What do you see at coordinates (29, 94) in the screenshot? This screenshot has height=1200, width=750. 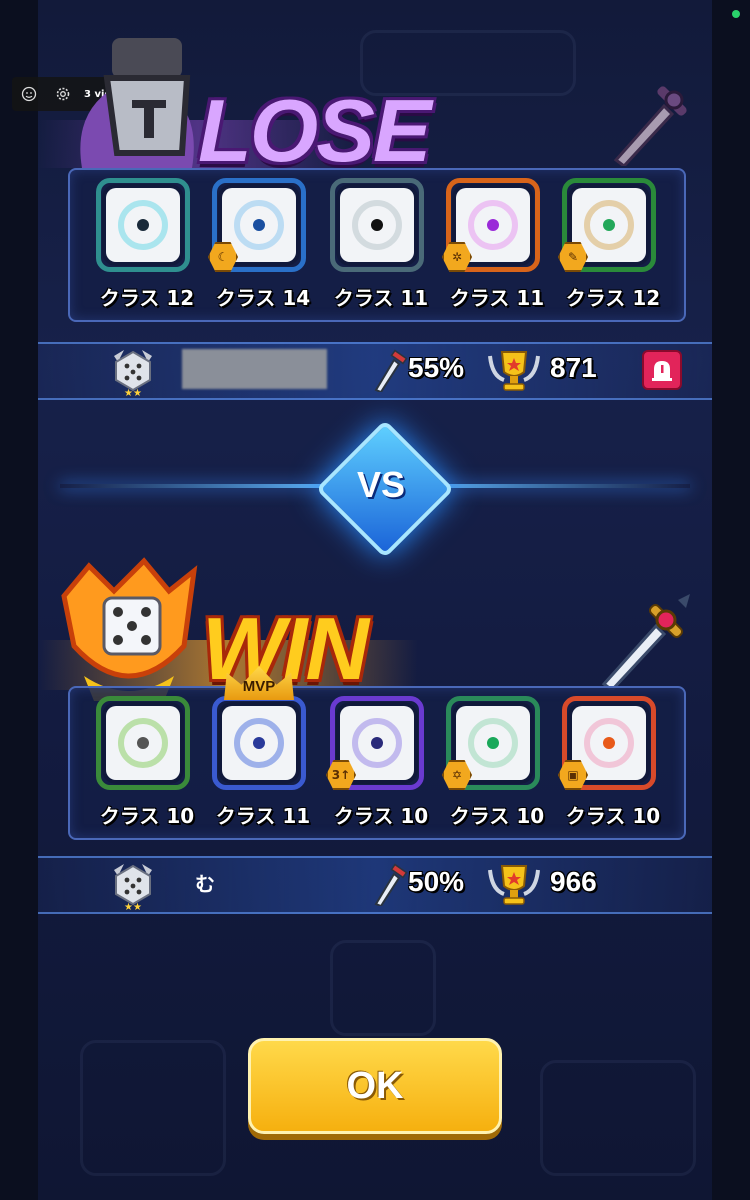 I see `person-icon` at bounding box center [29, 94].